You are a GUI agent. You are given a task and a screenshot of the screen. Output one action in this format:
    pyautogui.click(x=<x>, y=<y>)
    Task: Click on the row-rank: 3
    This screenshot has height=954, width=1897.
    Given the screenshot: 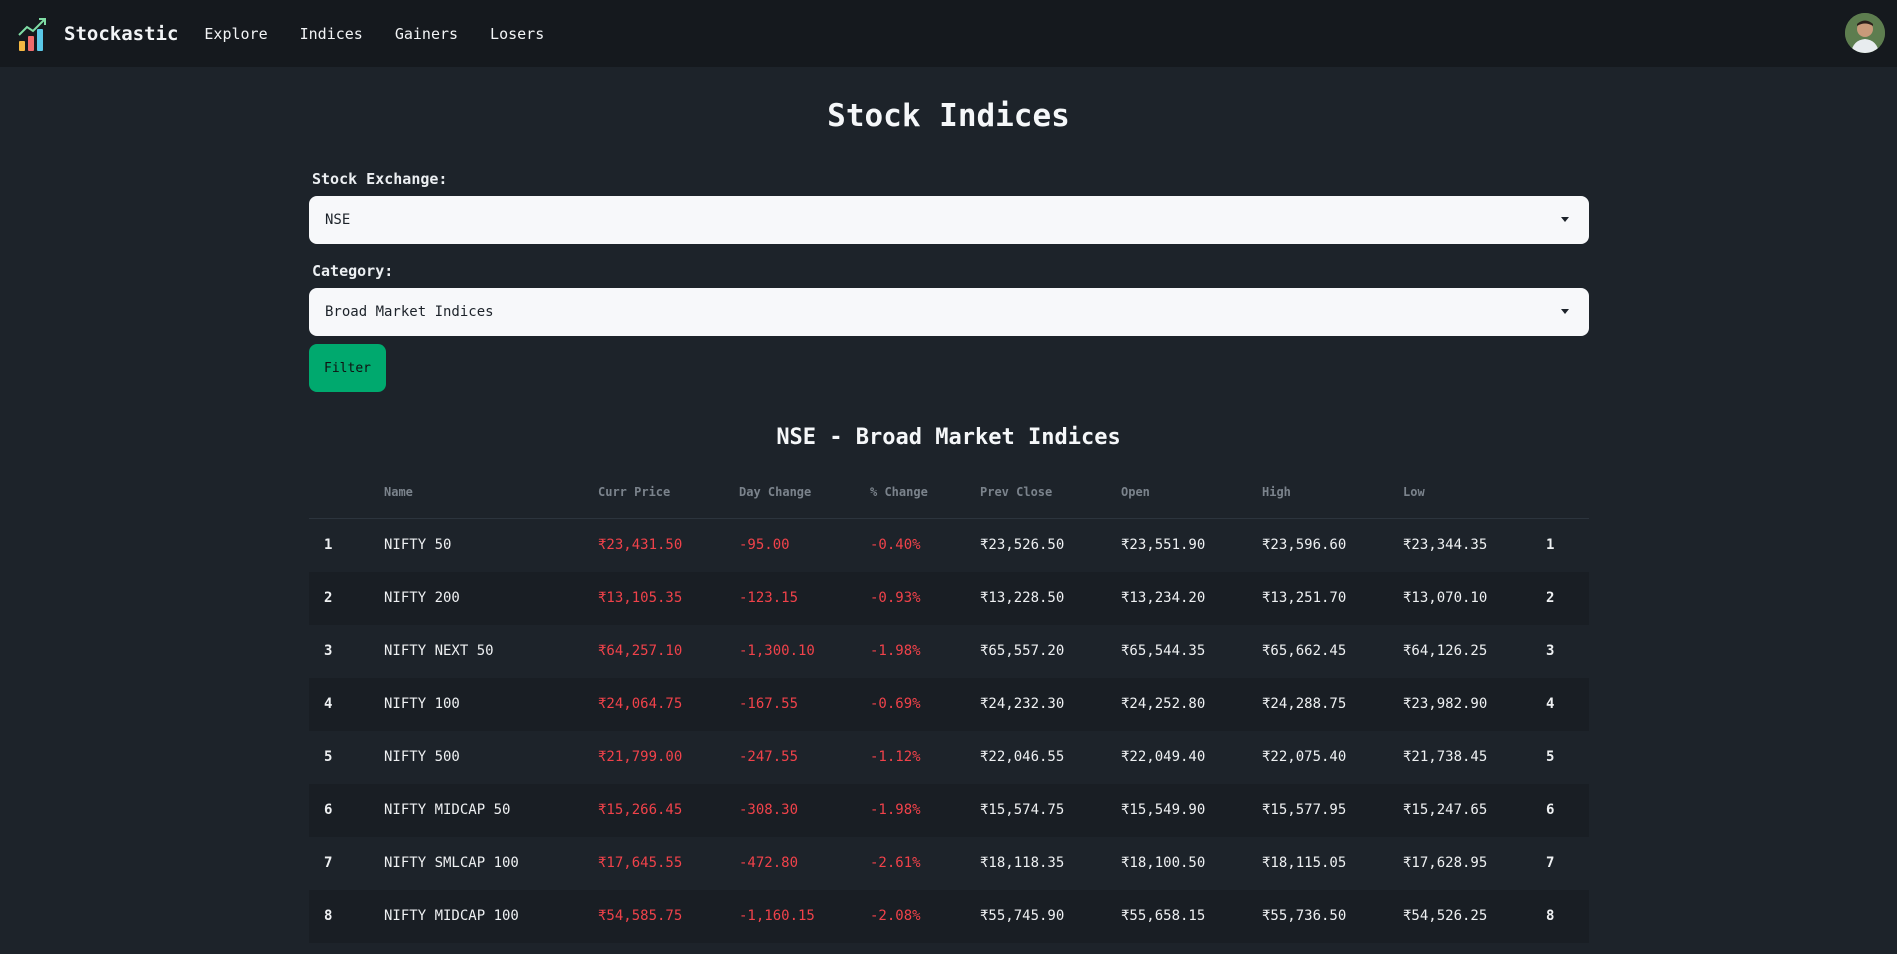 What is the action you would take?
    pyautogui.click(x=1550, y=651)
    